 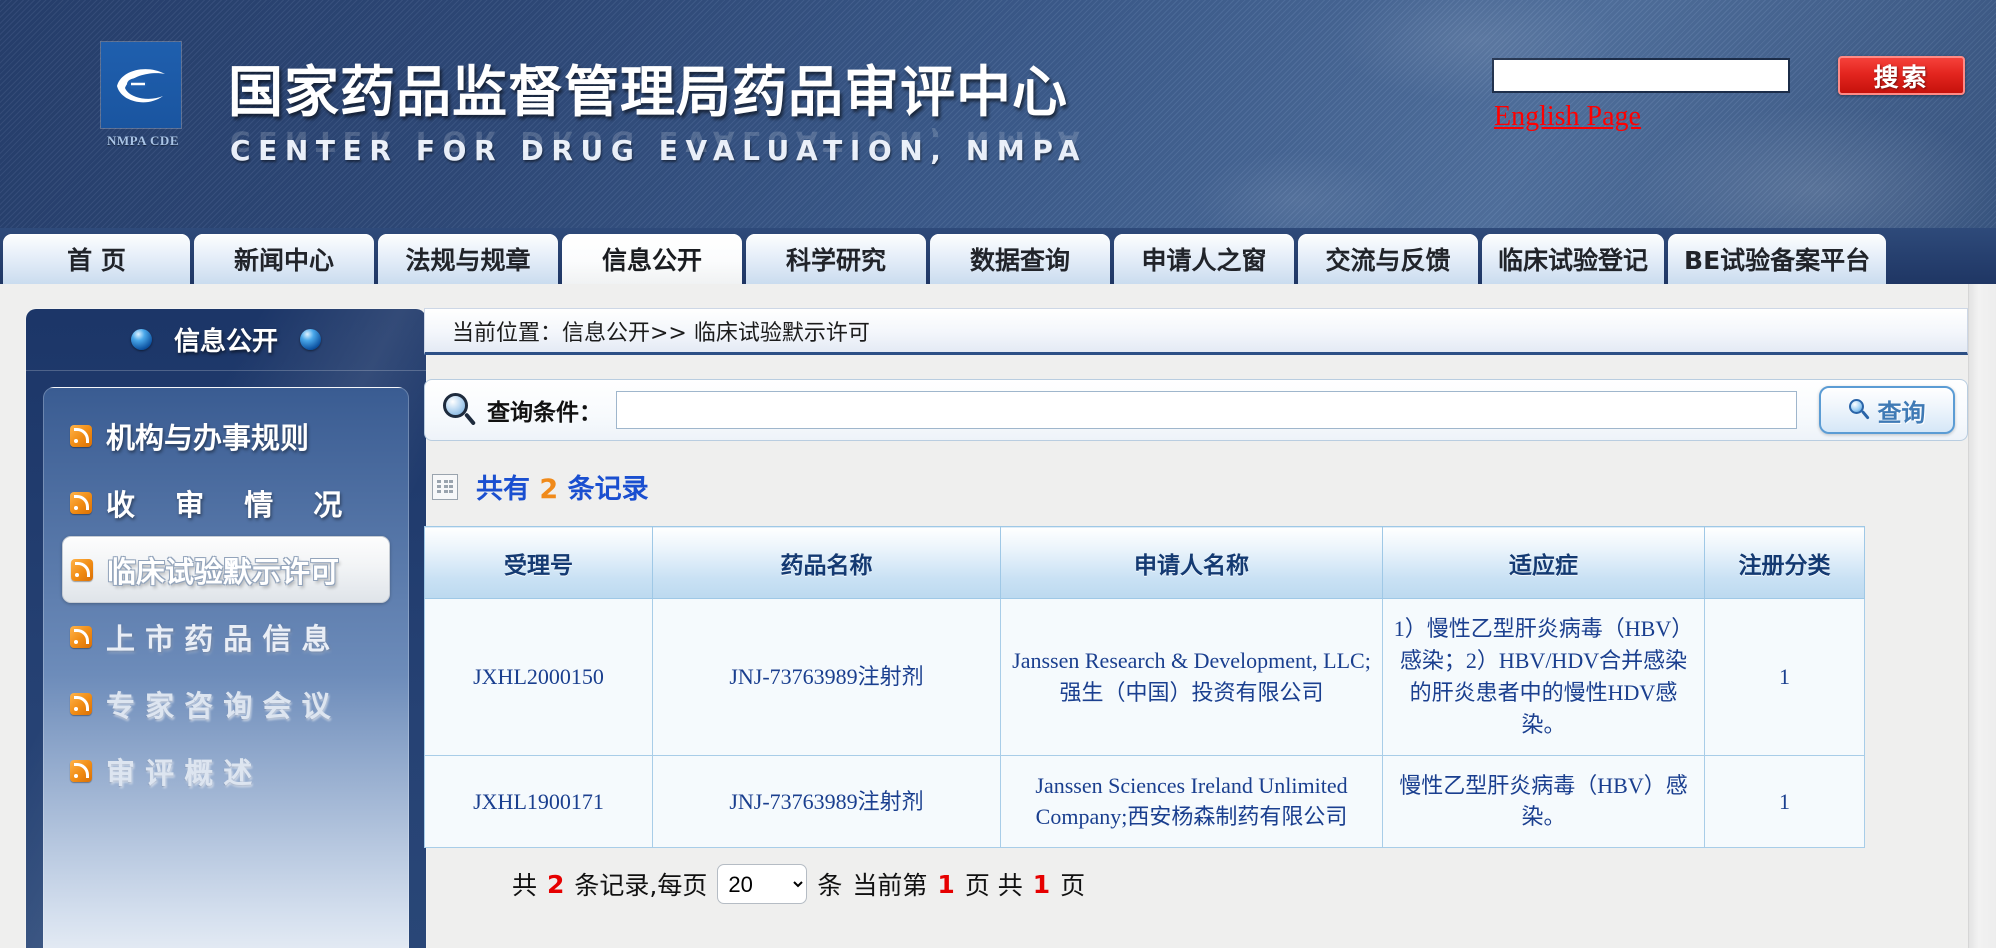 I want to click on record-count-number: 2, so click(x=549, y=489).